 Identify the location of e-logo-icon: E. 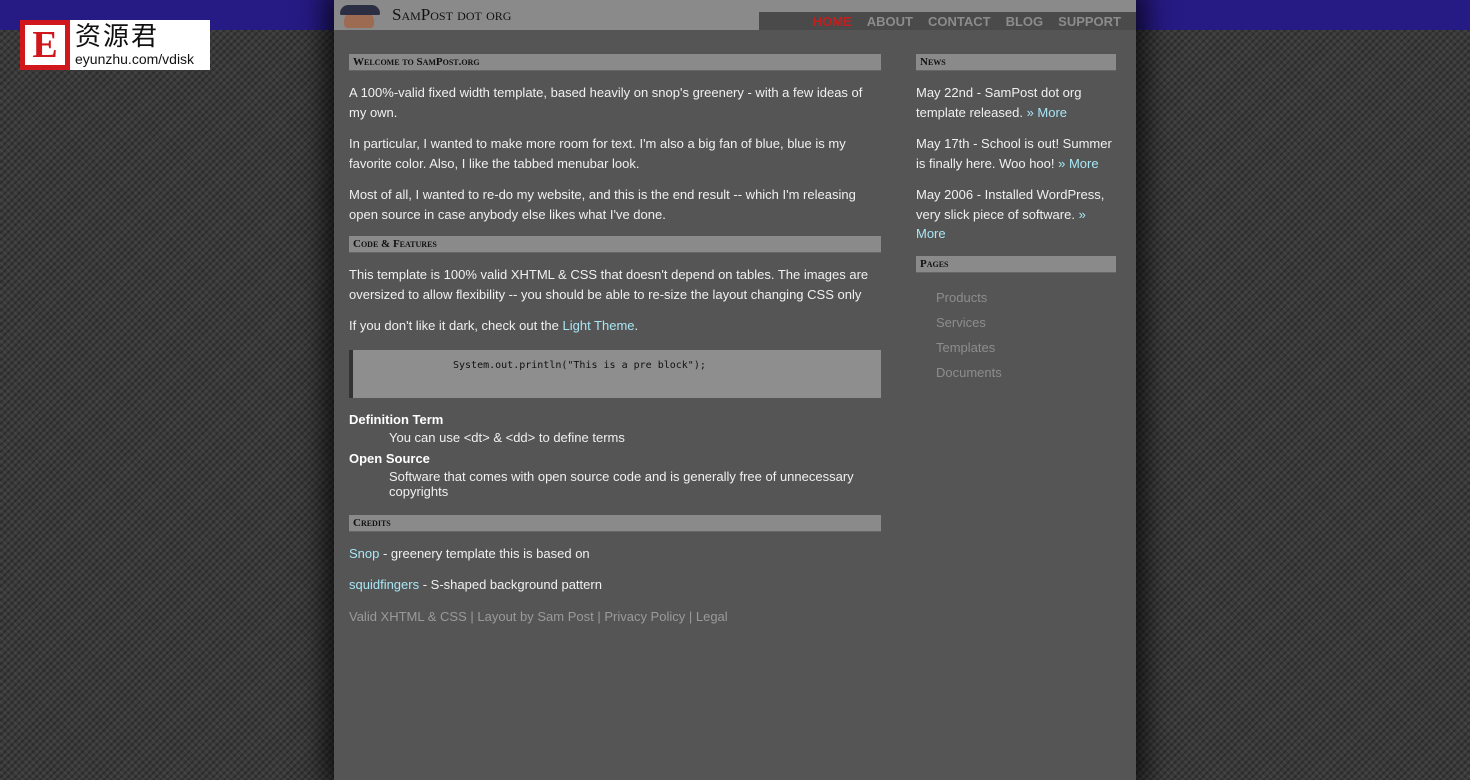
(45, 45).